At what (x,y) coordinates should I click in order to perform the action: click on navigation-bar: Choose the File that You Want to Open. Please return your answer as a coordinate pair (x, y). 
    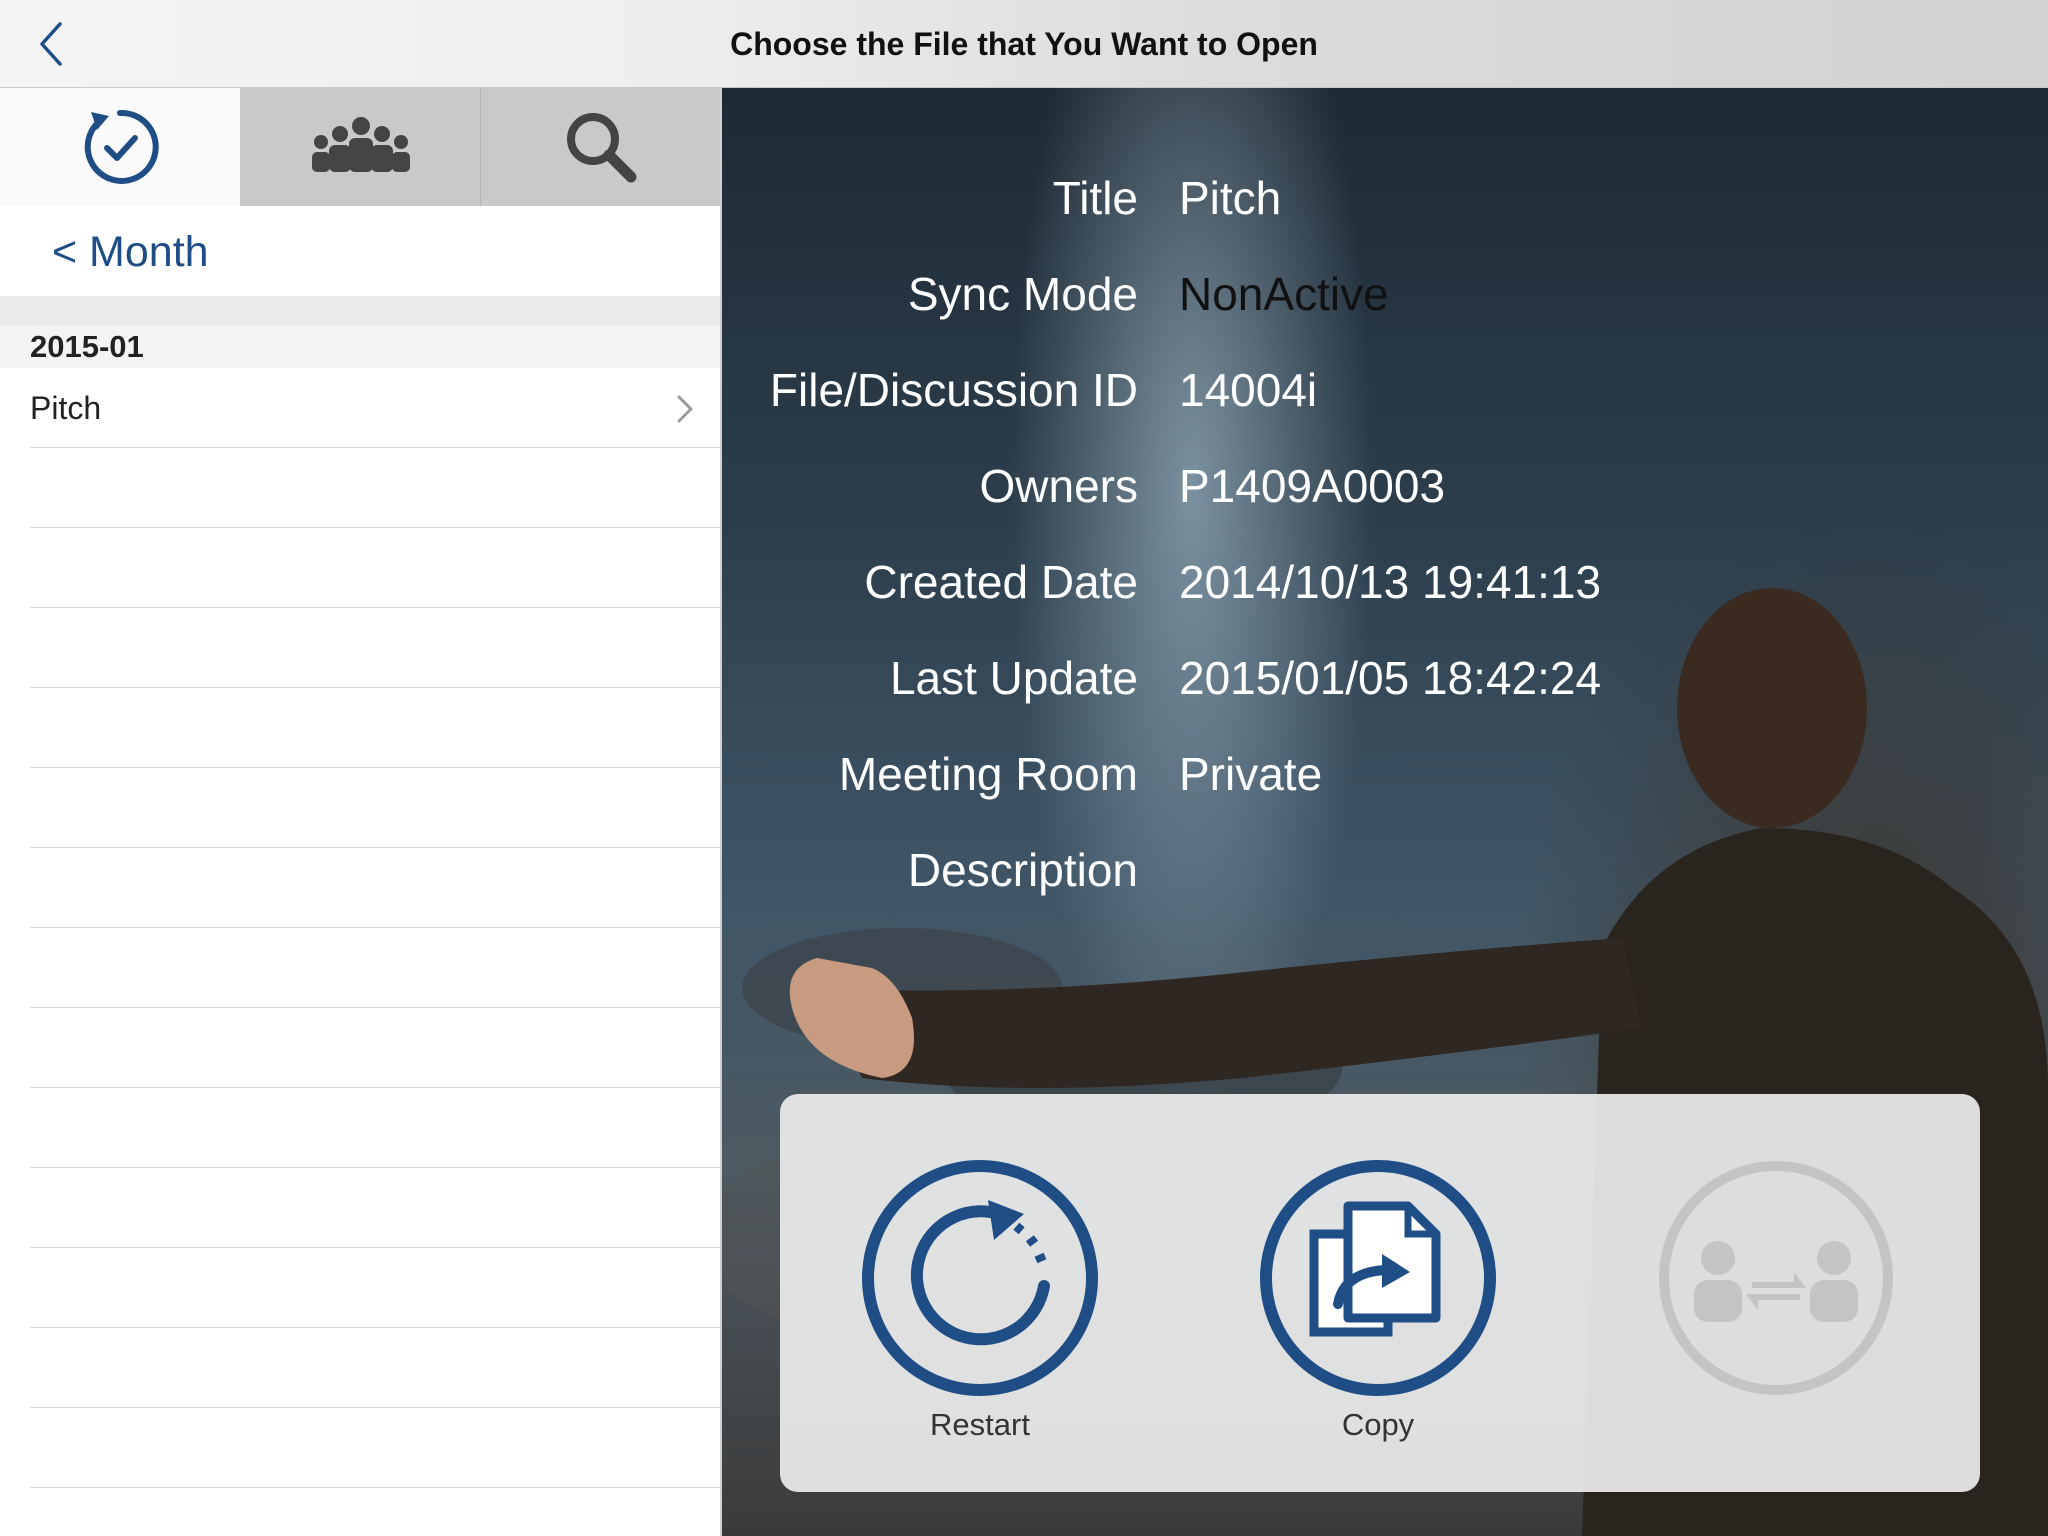
    Looking at the image, I should click on (1024, 44).